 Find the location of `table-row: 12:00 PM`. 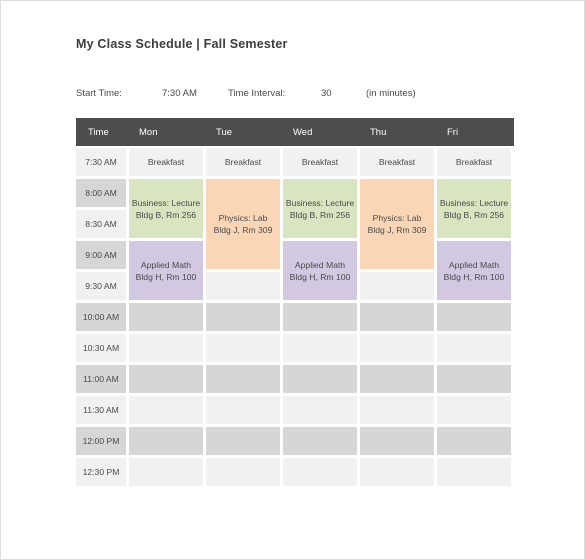

table-row: 12:00 PM is located at coordinates (295, 442).